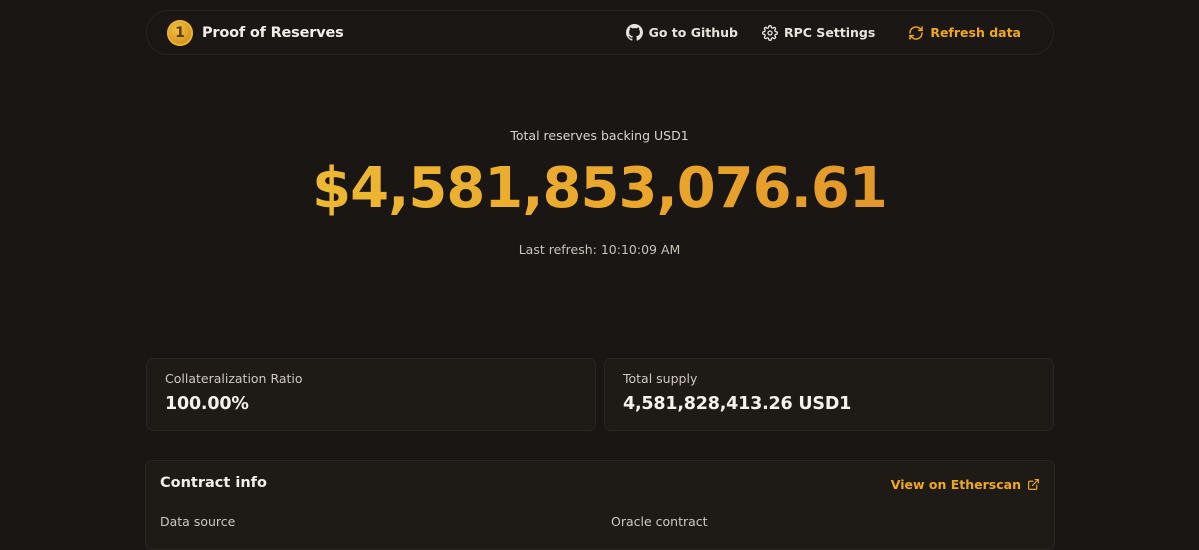 Image resolution: width=1199 pixels, height=550 pixels. Describe the element at coordinates (737, 404) in the screenshot. I see `total-supply-value: 4,581,828,413.26 USD1` at that location.